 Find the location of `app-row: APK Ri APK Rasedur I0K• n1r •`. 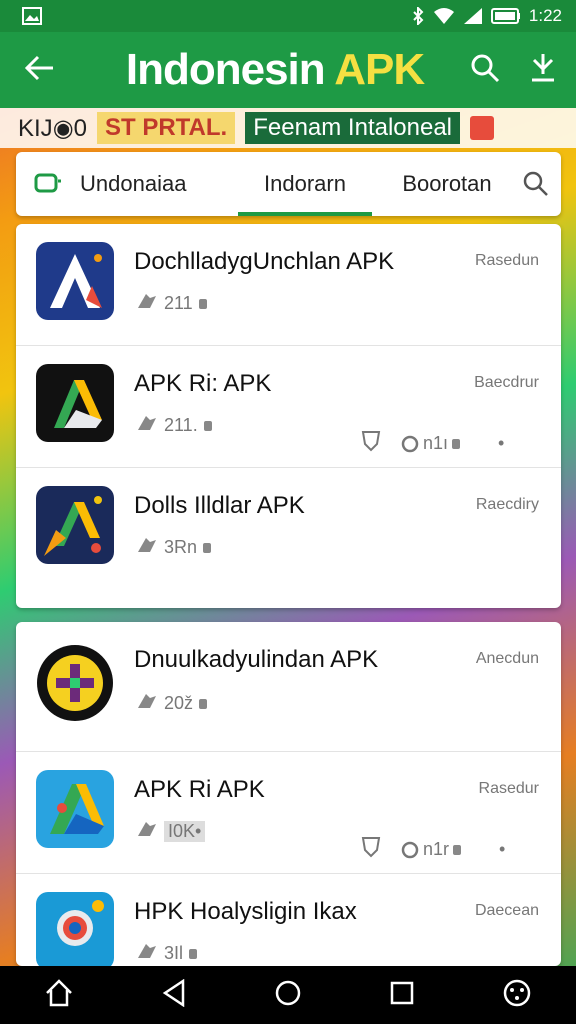

app-row: APK Ri APK Rasedur I0K• n1r • is located at coordinates (288, 813).